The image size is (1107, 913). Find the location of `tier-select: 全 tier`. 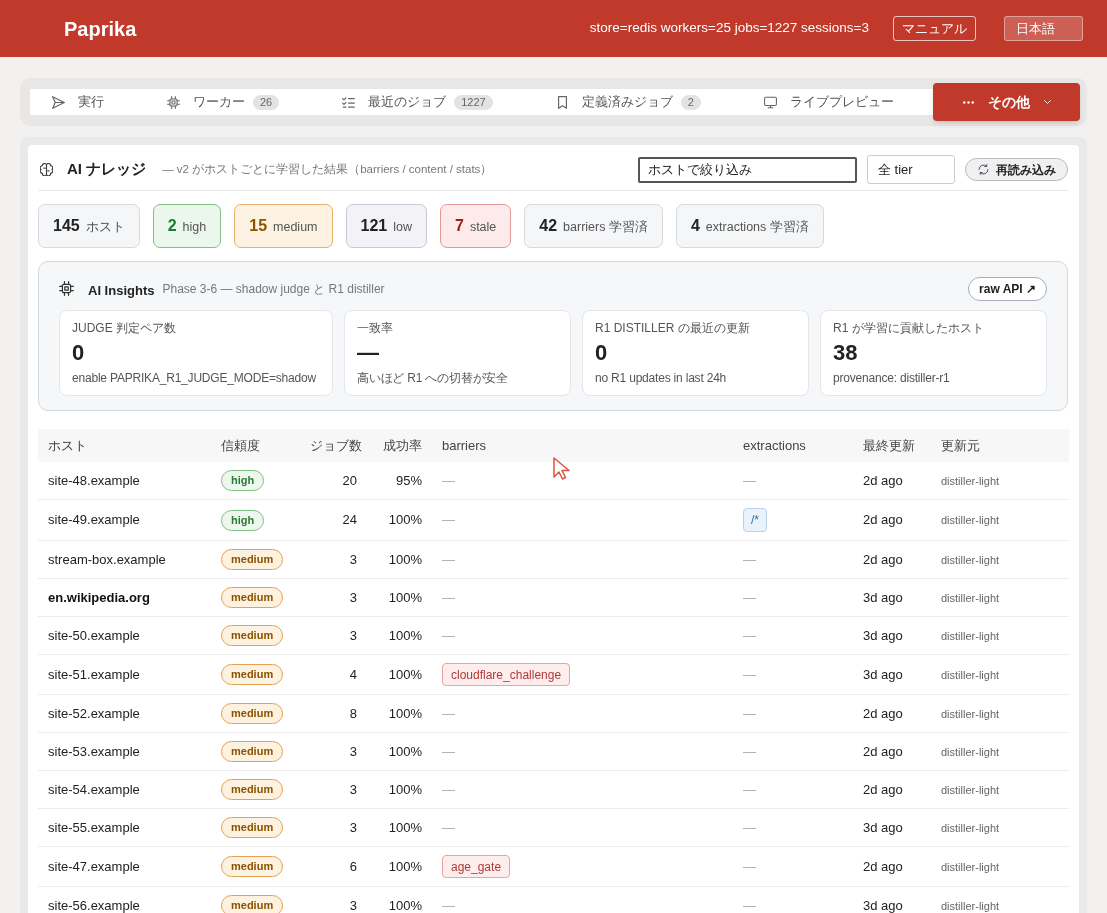

tier-select: 全 tier is located at coordinates (911, 169).